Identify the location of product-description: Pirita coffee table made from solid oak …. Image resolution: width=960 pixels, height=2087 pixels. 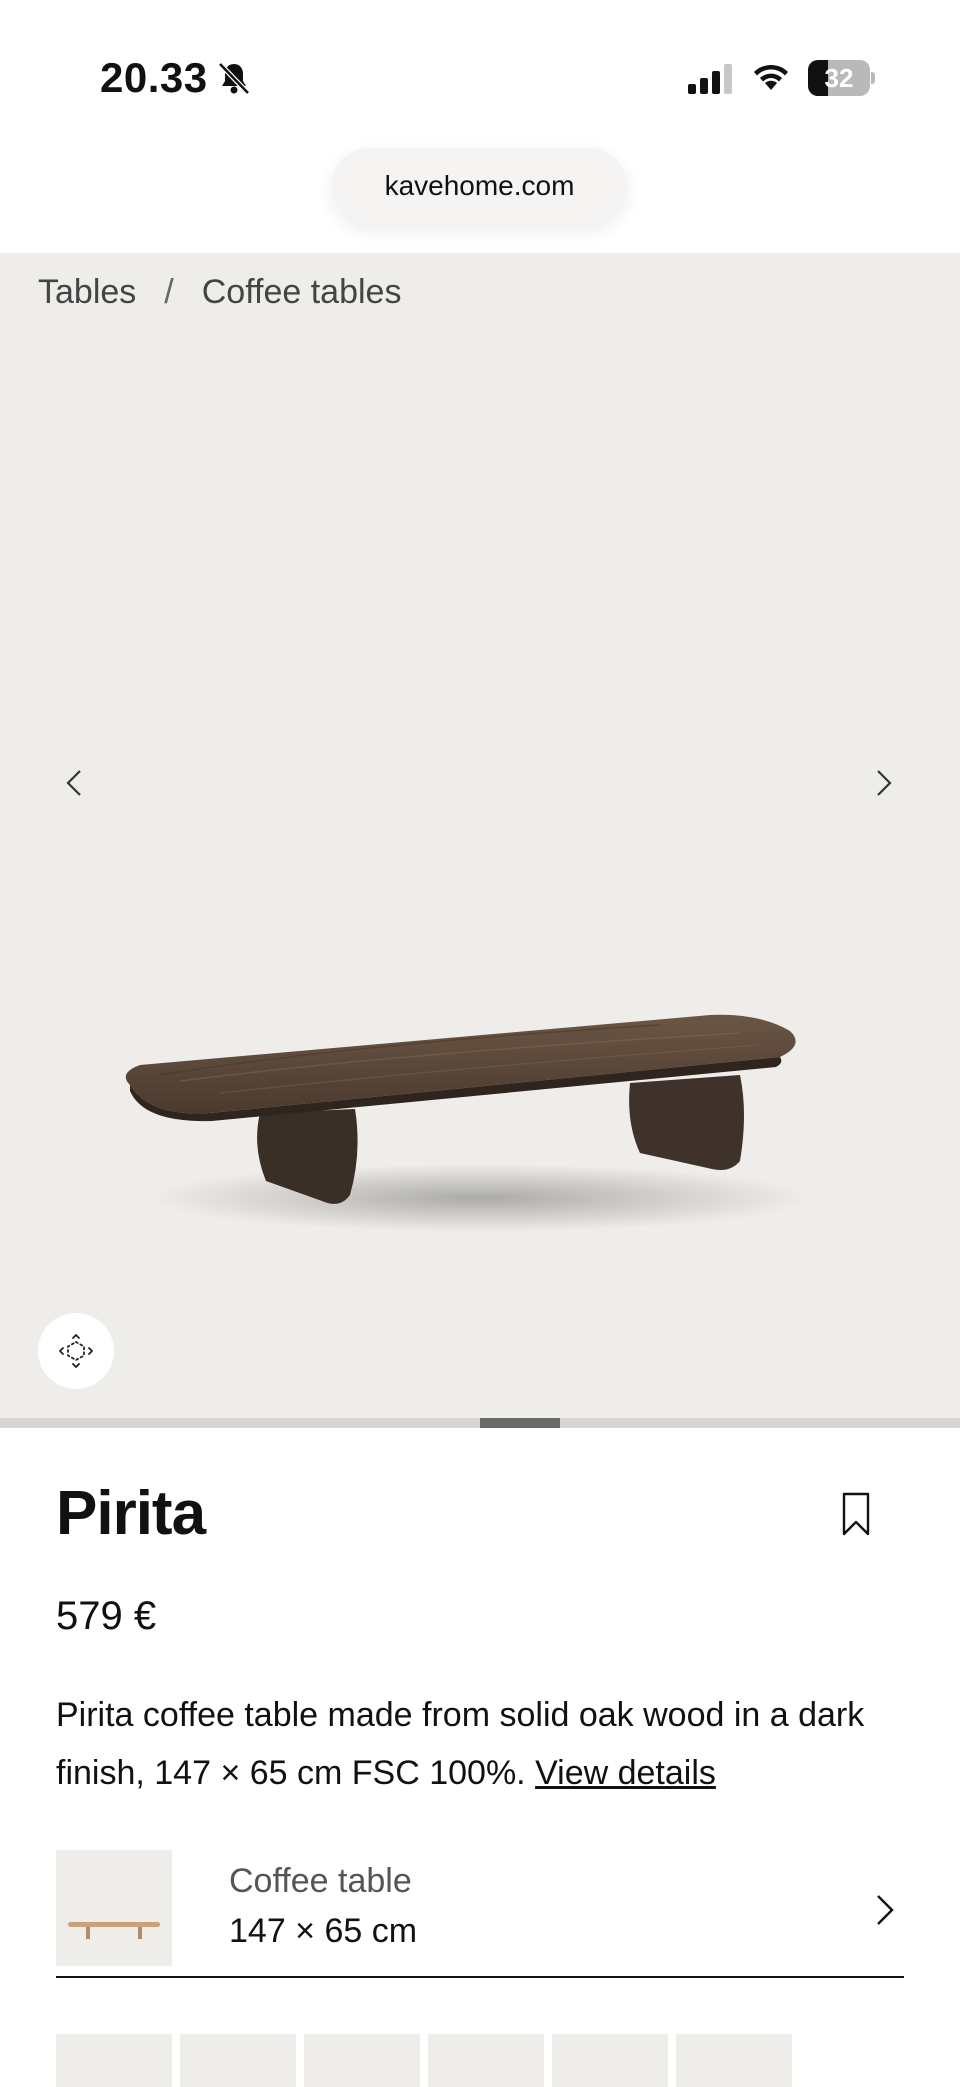
(481, 1744).